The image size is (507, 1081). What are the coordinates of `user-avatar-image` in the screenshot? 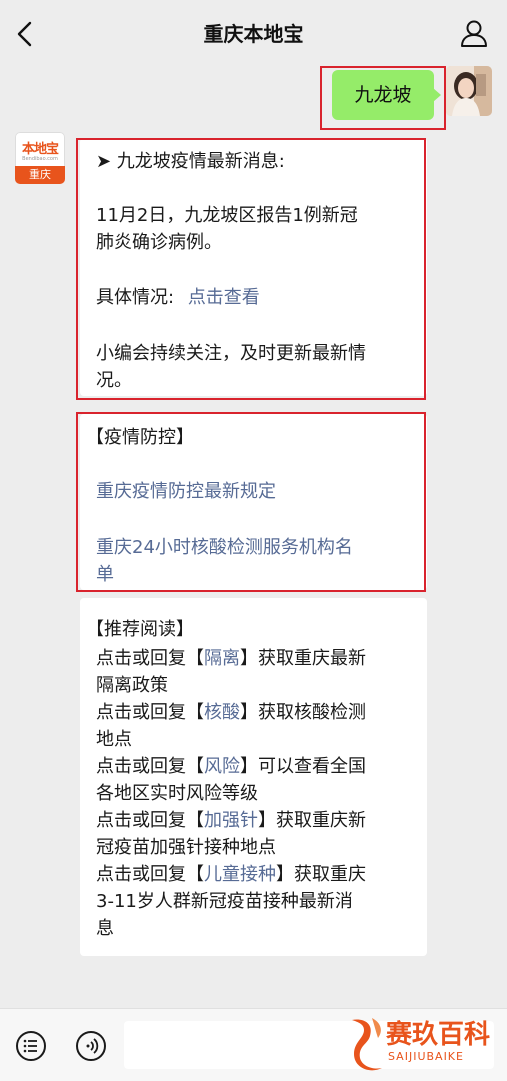 It's located at (469, 91).